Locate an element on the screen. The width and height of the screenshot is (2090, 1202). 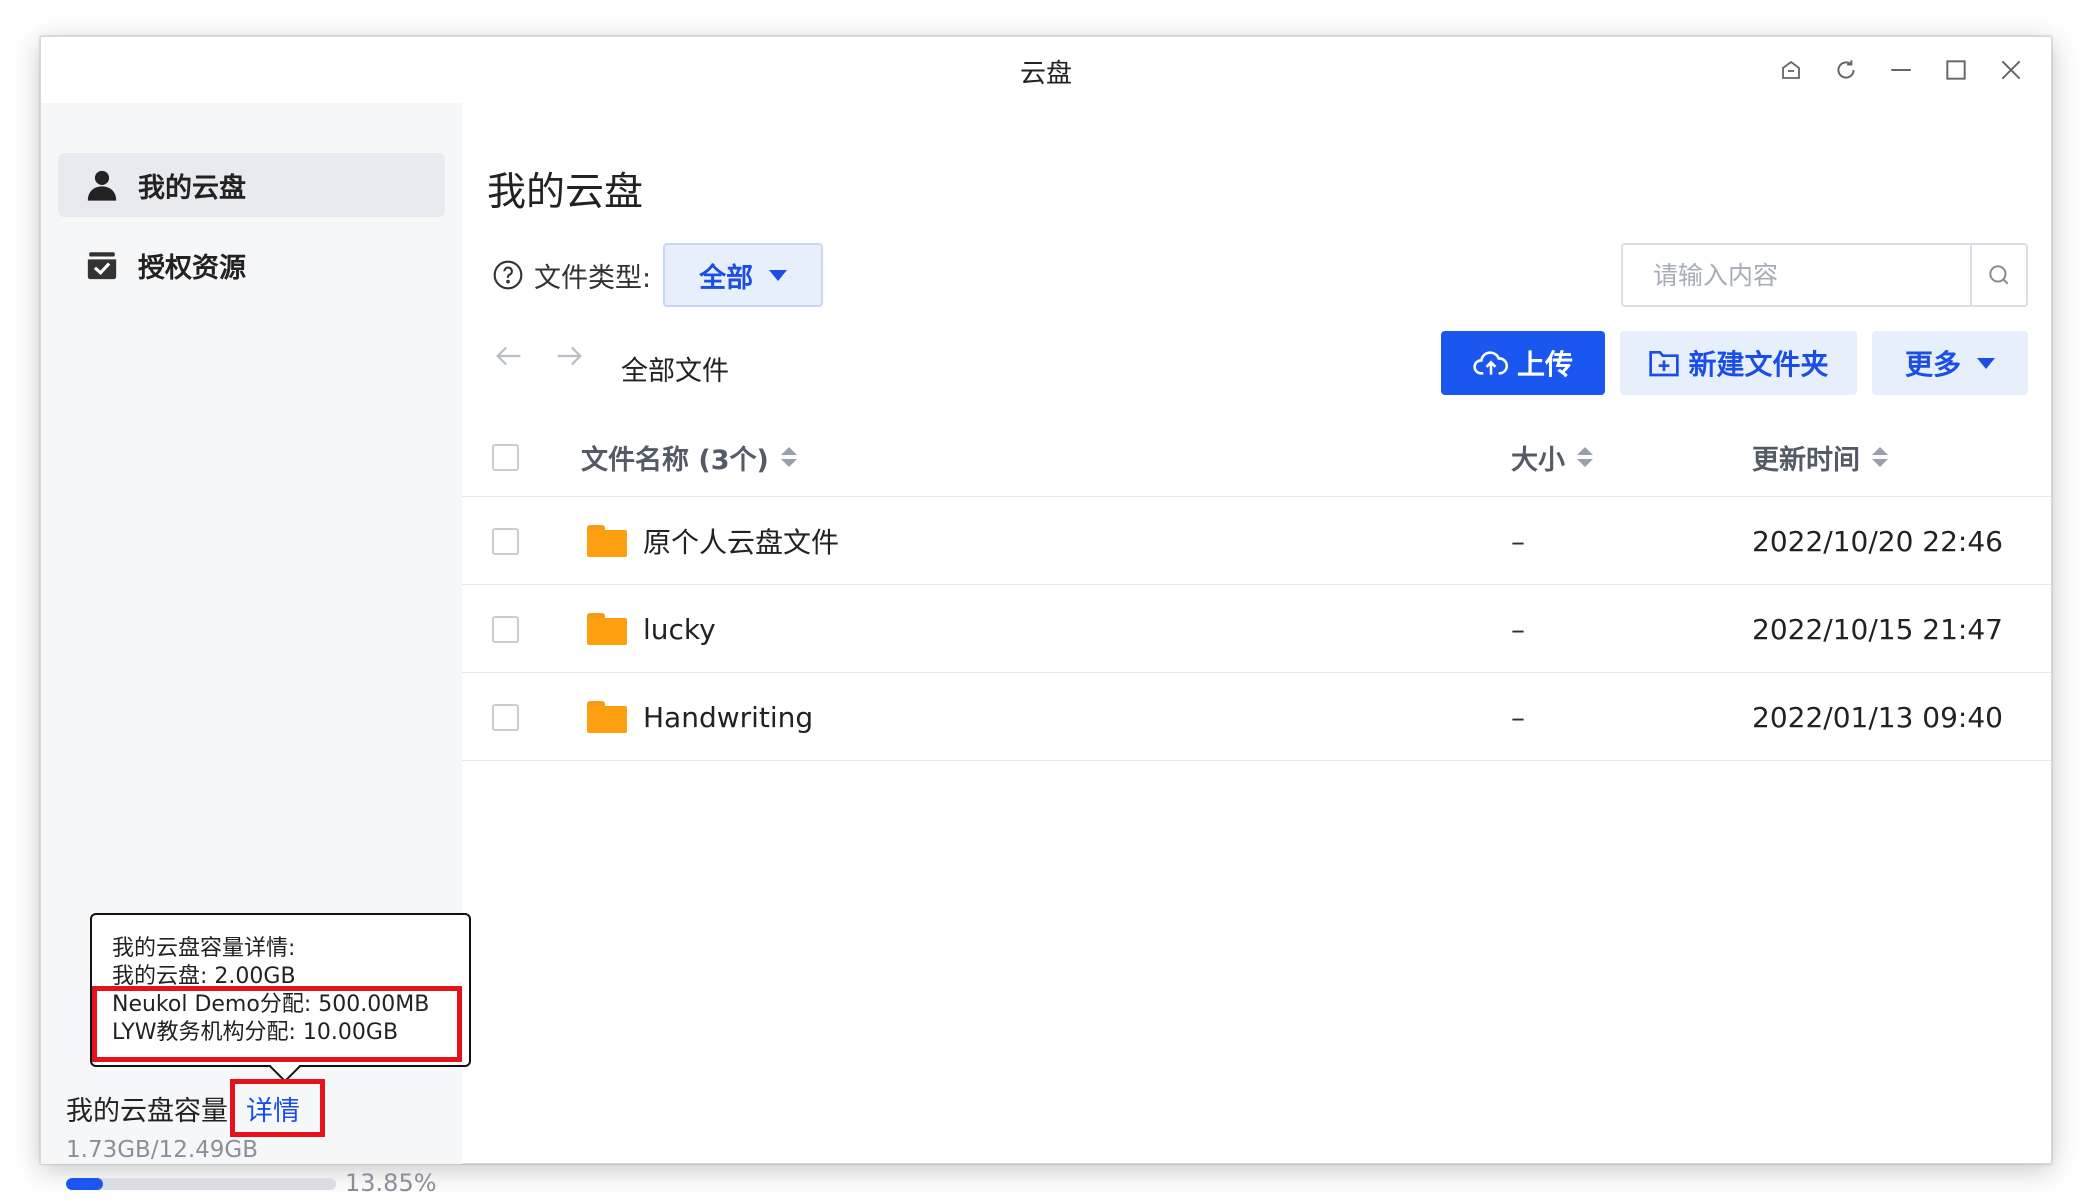
column-size-label: 大小 is located at coordinates (1538, 460).